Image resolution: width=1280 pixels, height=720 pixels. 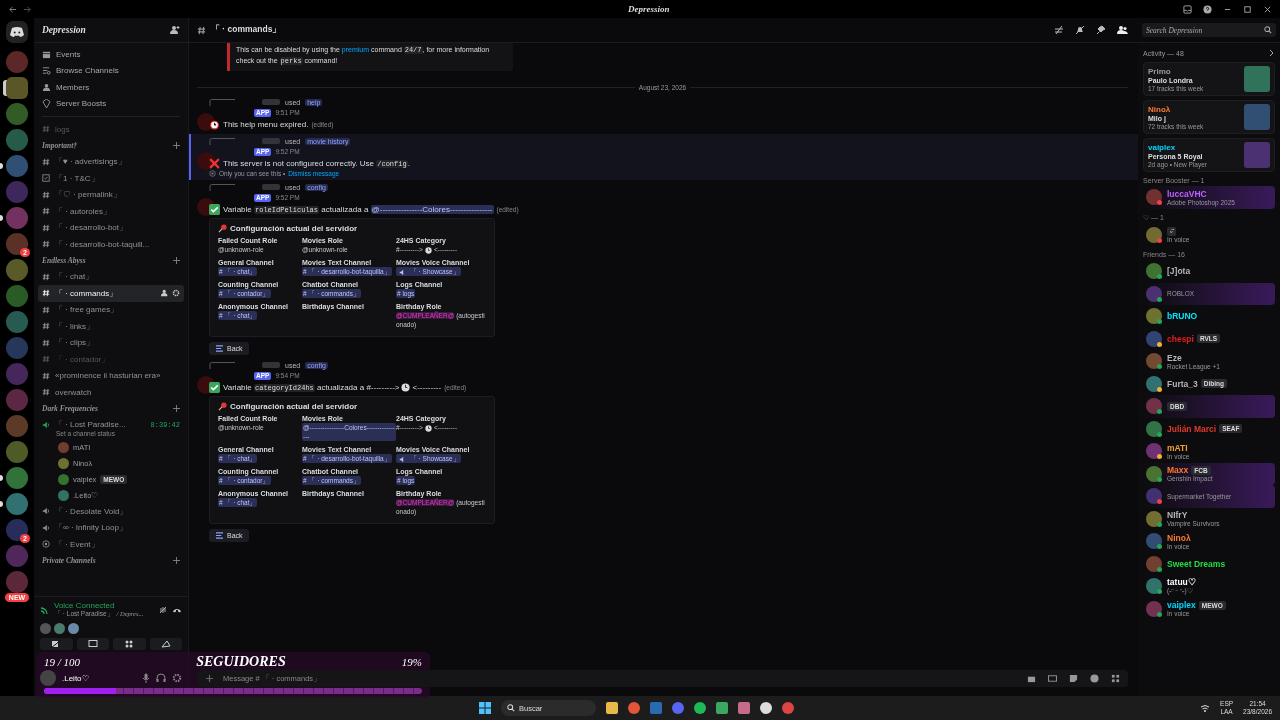 What do you see at coordinates (209, 678) in the screenshot?
I see `plus-icon` at bounding box center [209, 678].